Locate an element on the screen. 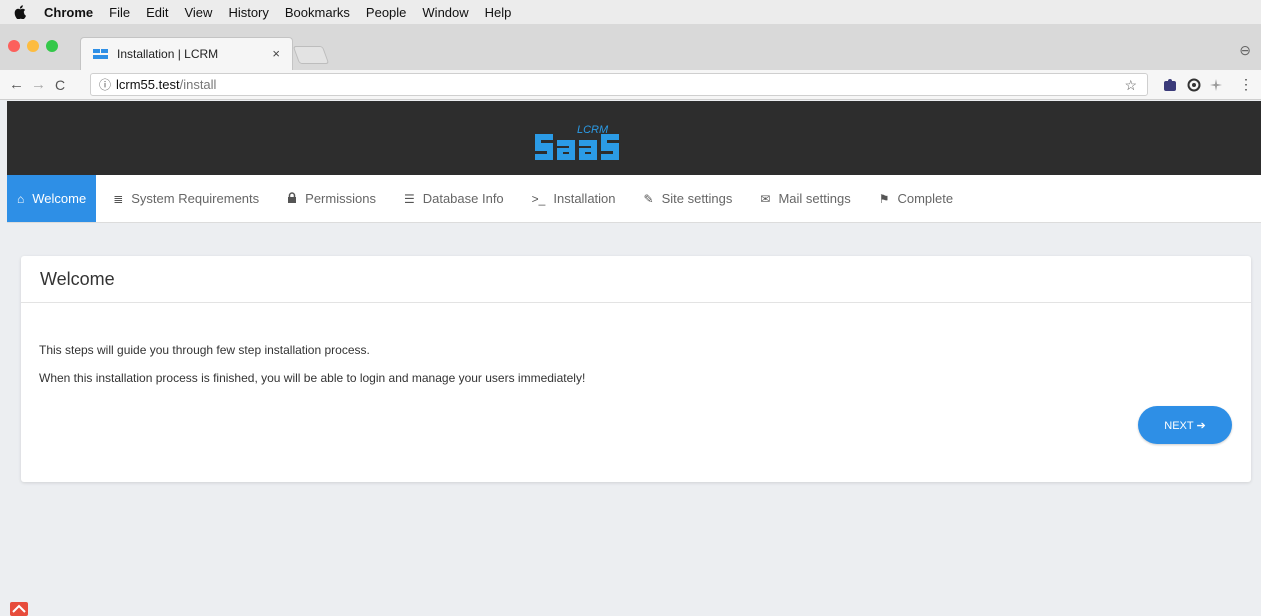 Image resolution: width=1261 pixels, height=616 pixels. window-controls is located at coordinates (33, 46).